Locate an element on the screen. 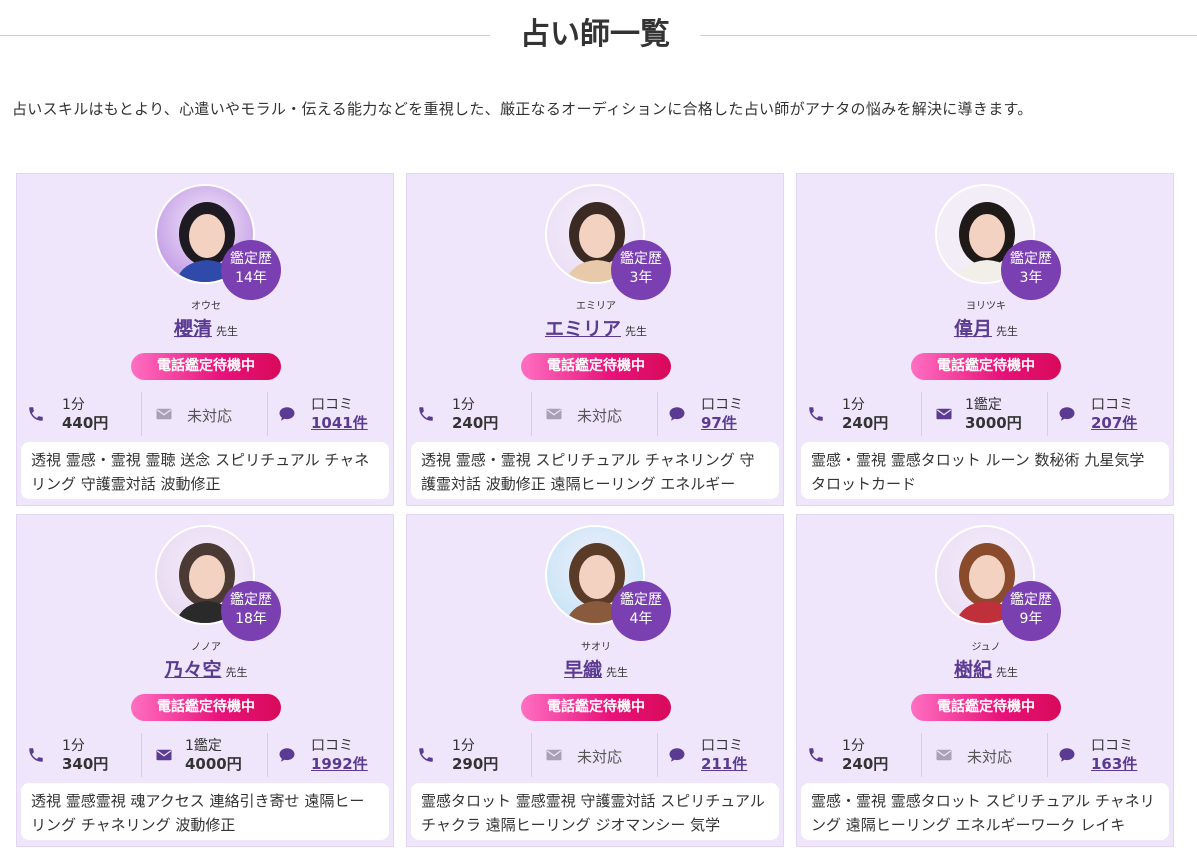  review-cell: 口コミ 1992件 is located at coordinates (330, 755).